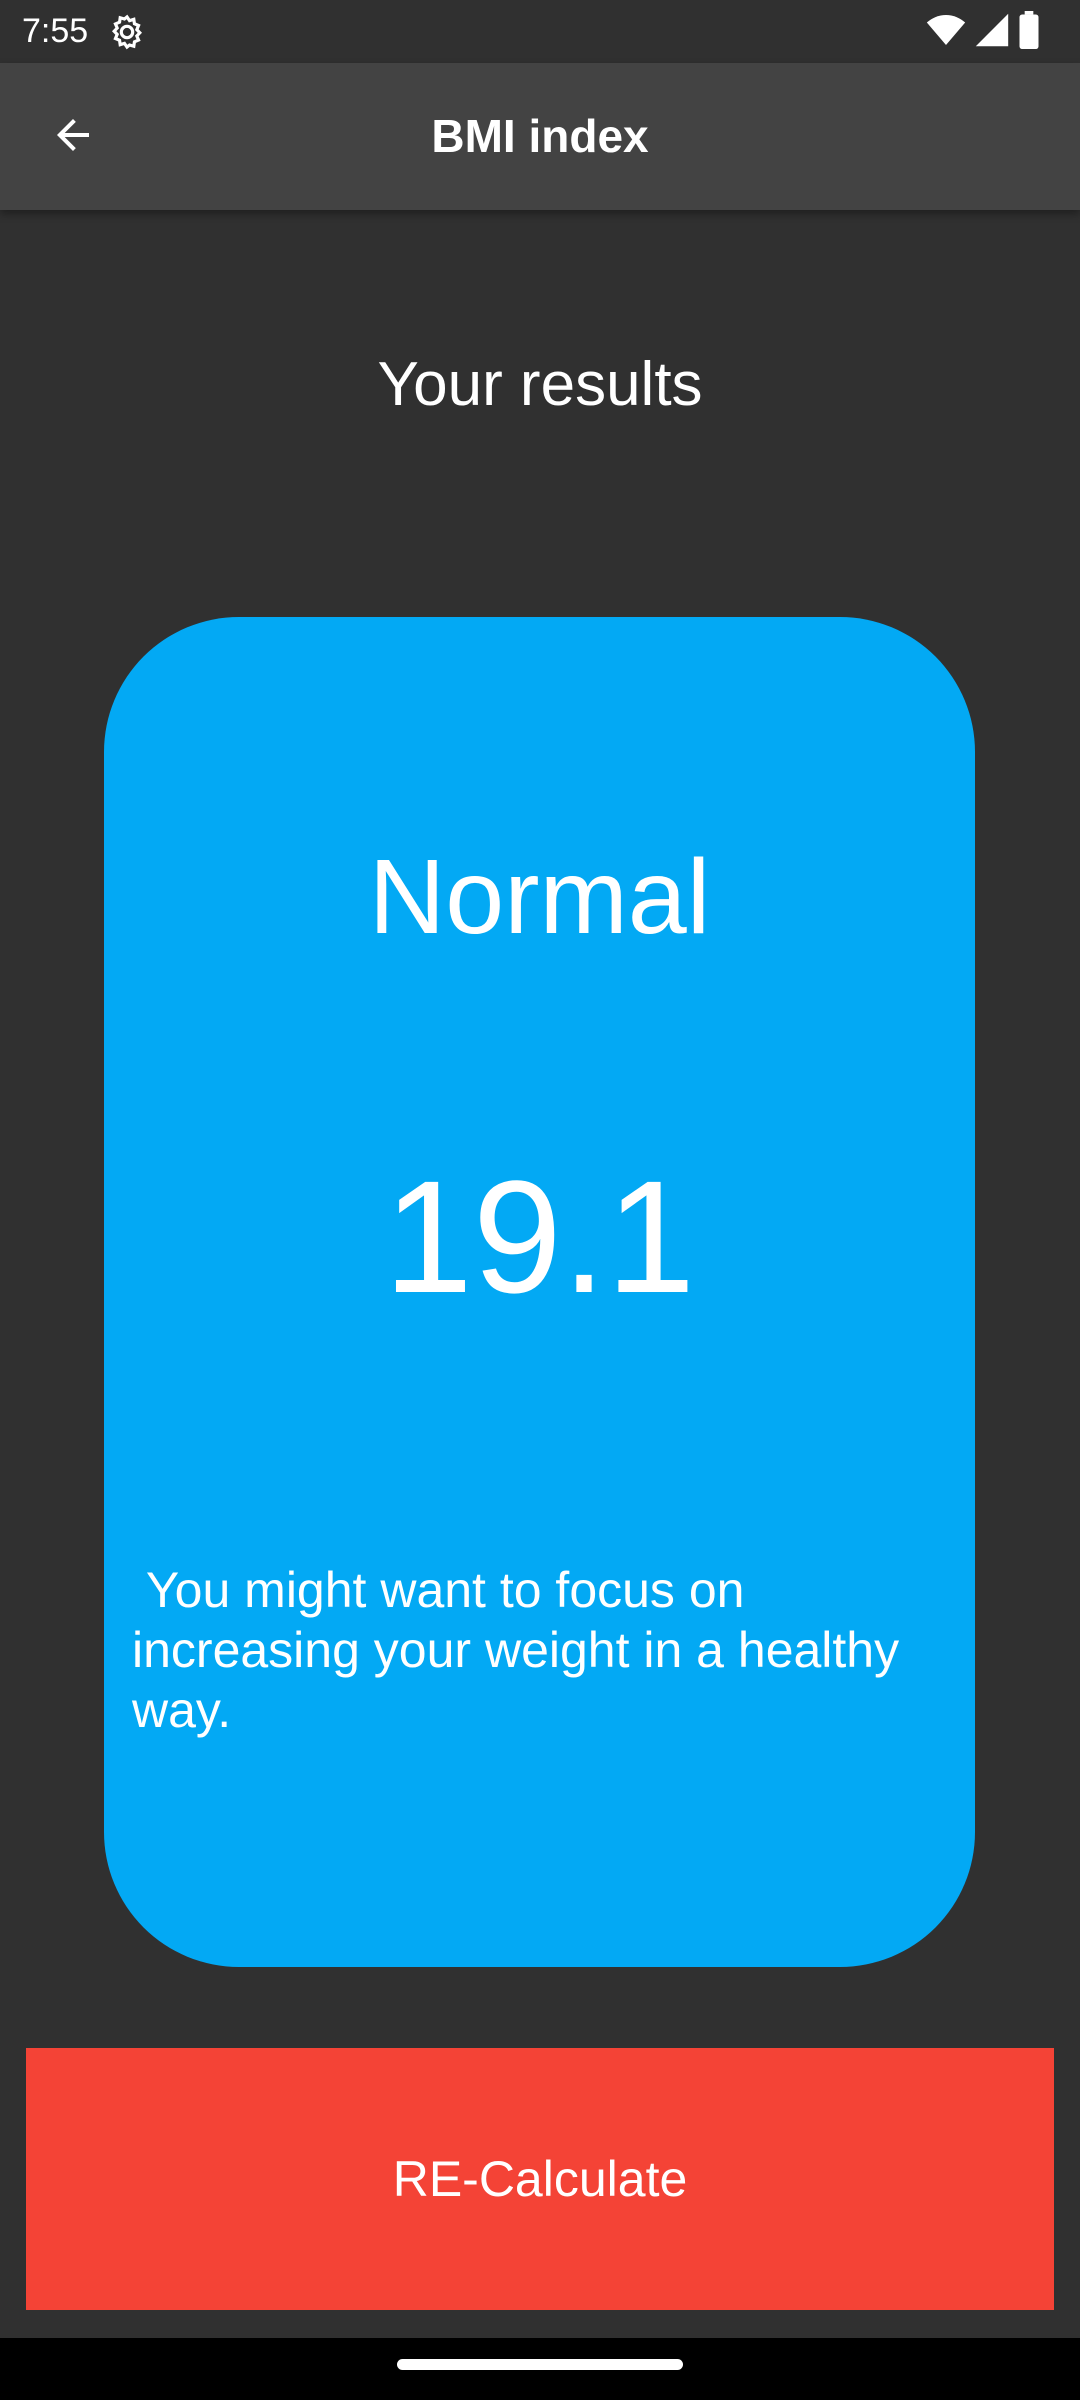 This screenshot has width=1080, height=2400. What do you see at coordinates (540, 384) in the screenshot?
I see `results-heading: Your results` at bounding box center [540, 384].